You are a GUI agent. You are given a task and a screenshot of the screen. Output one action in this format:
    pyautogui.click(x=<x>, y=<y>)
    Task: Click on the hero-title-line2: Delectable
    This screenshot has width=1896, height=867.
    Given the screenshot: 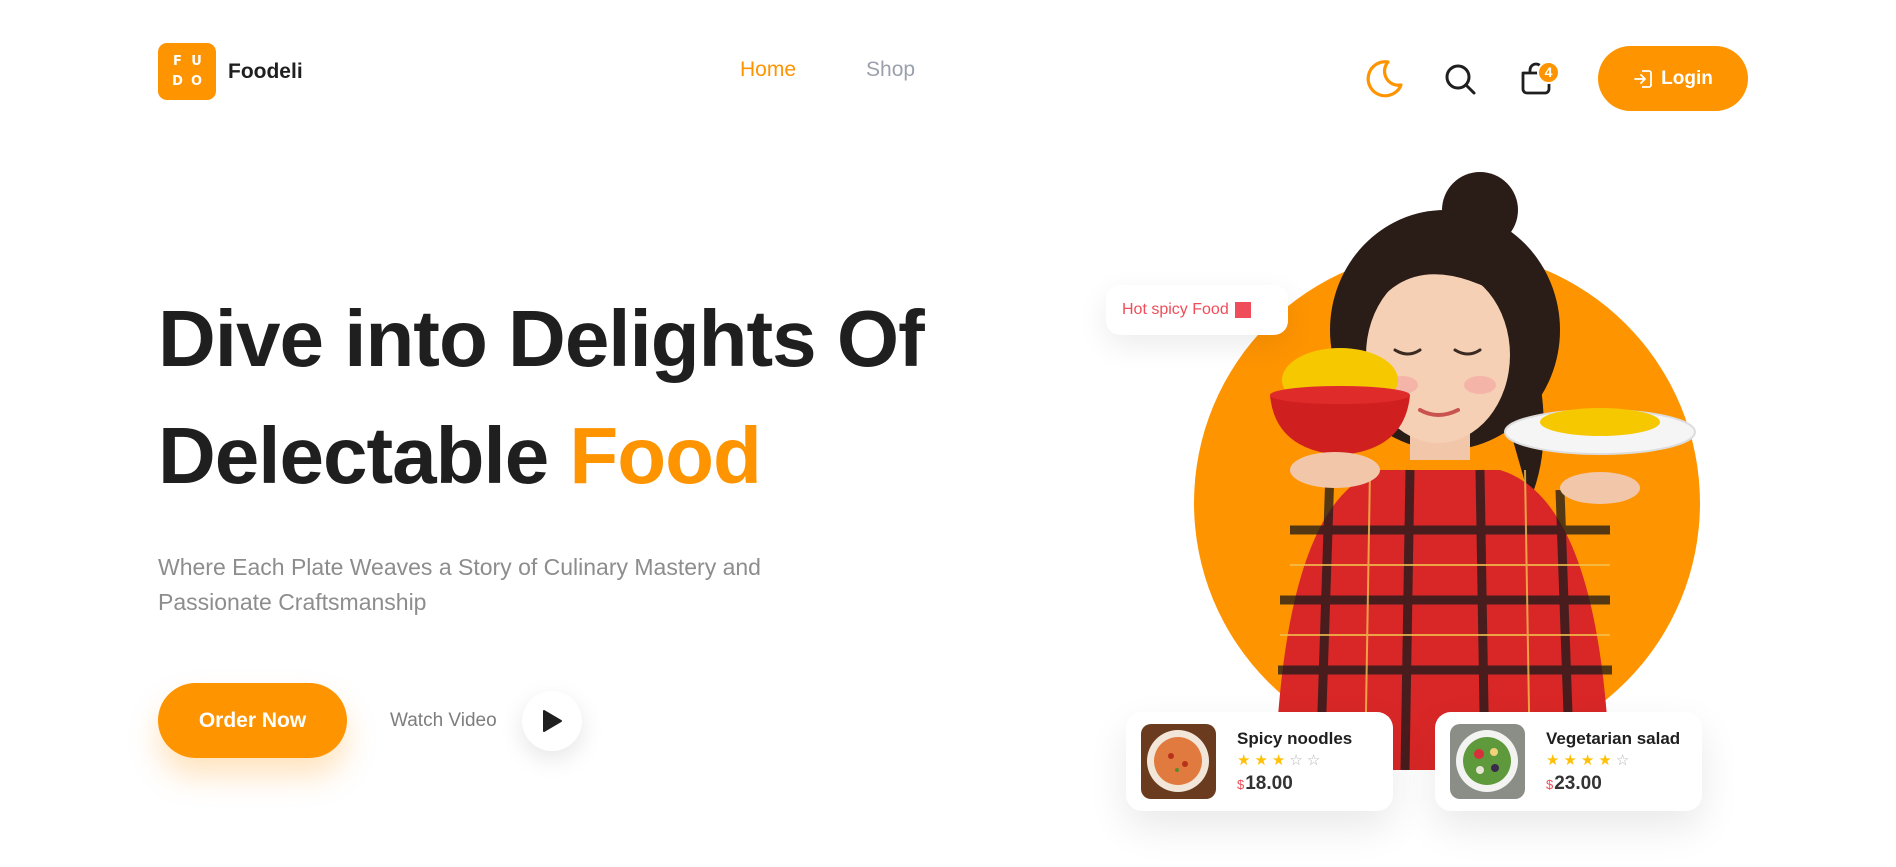 What is the action you would take?
    pyautogui.click(x=364, y=455)
    